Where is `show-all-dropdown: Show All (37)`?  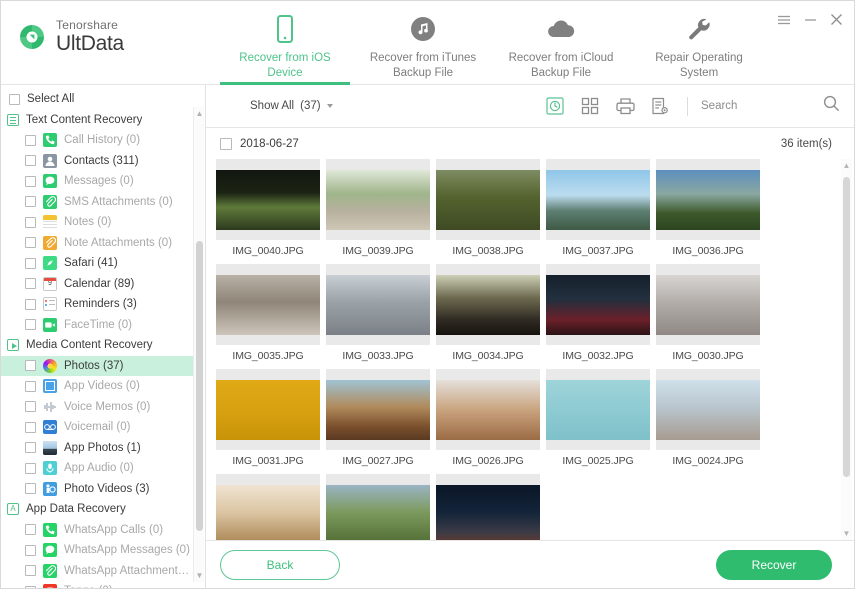
show-all-dropdown: Show All (37) is located at coordinates (291, 106).